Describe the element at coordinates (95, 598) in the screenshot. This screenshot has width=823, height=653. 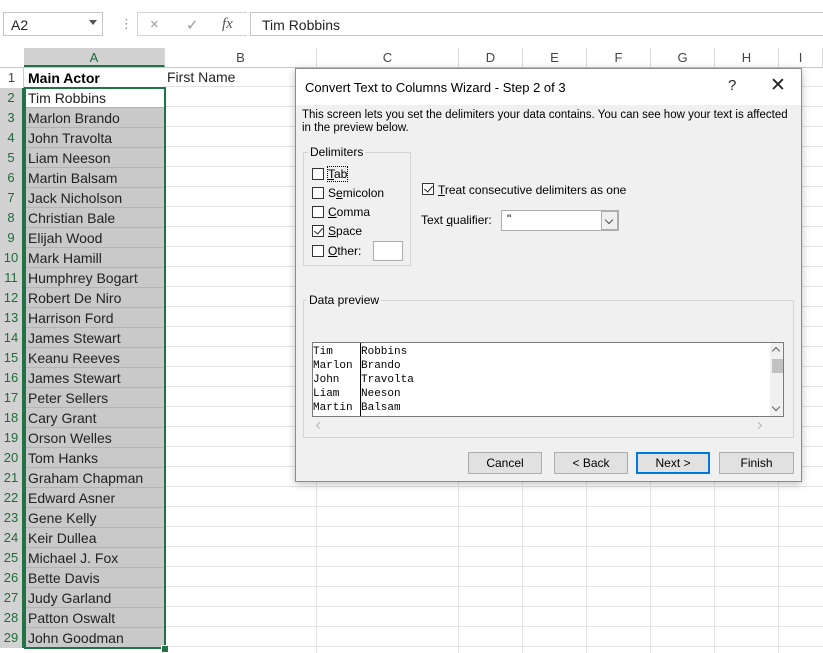
I see `cell-a27: Judy Garland` at that location.